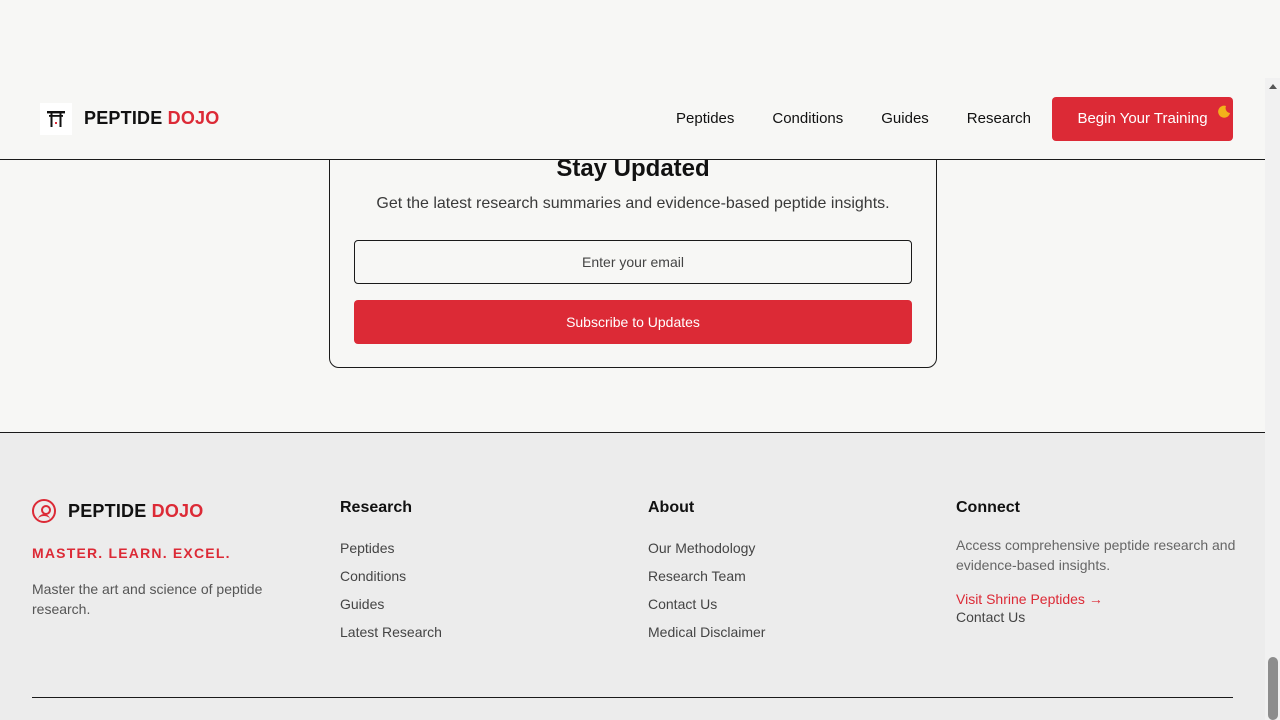 The width and height of the screenshot is (1280, 720). I want to click on footer-heading-about: About, so click(671, 507).